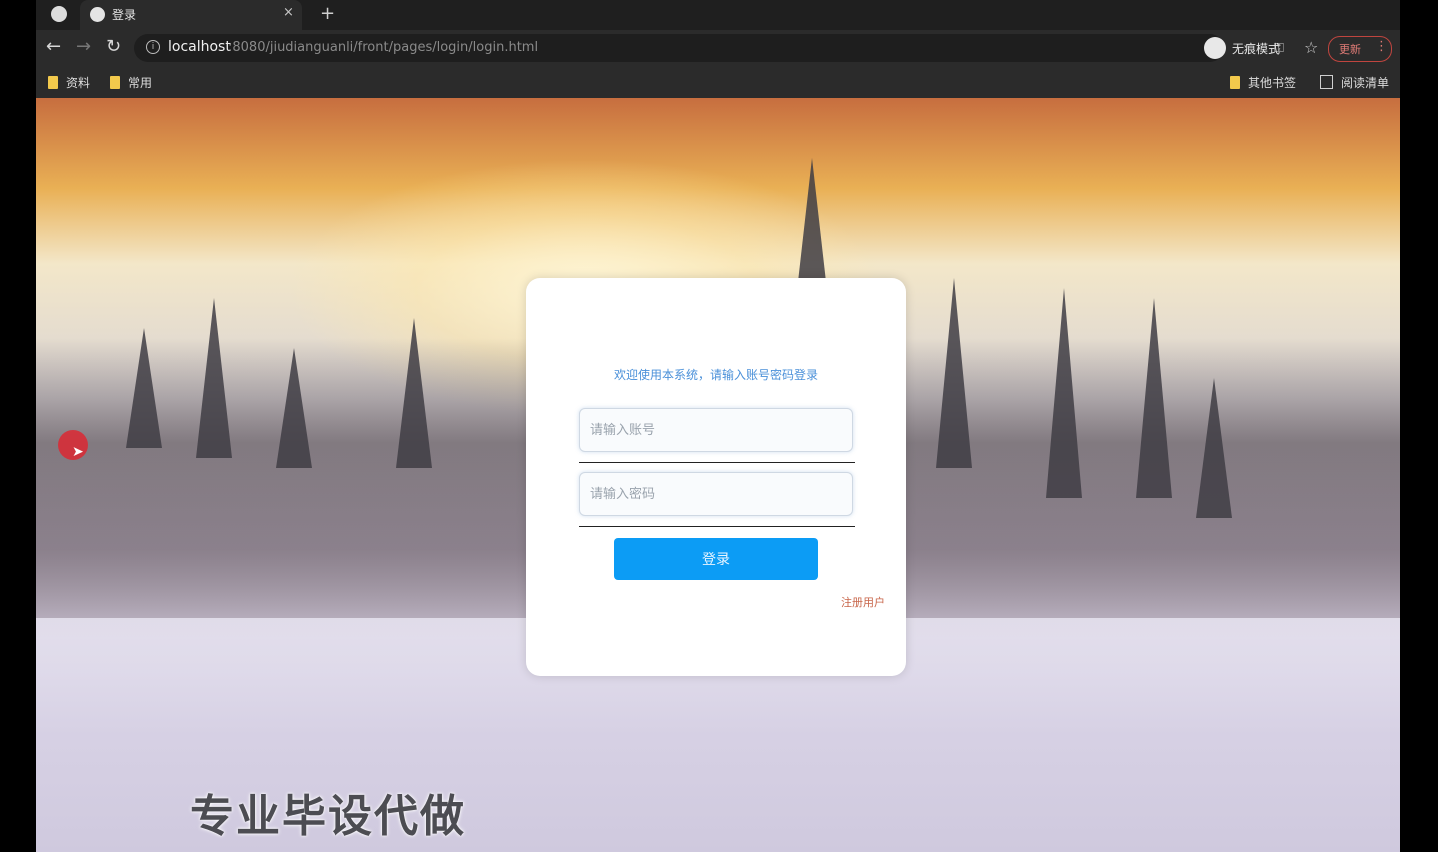 The width and height of the screenshot is (1438, 852). What do you see at coordinates (1263, 82) in the screenshot?
I see `bookmark-folder-other: 其他书签` at bounding box center [1263, 82].